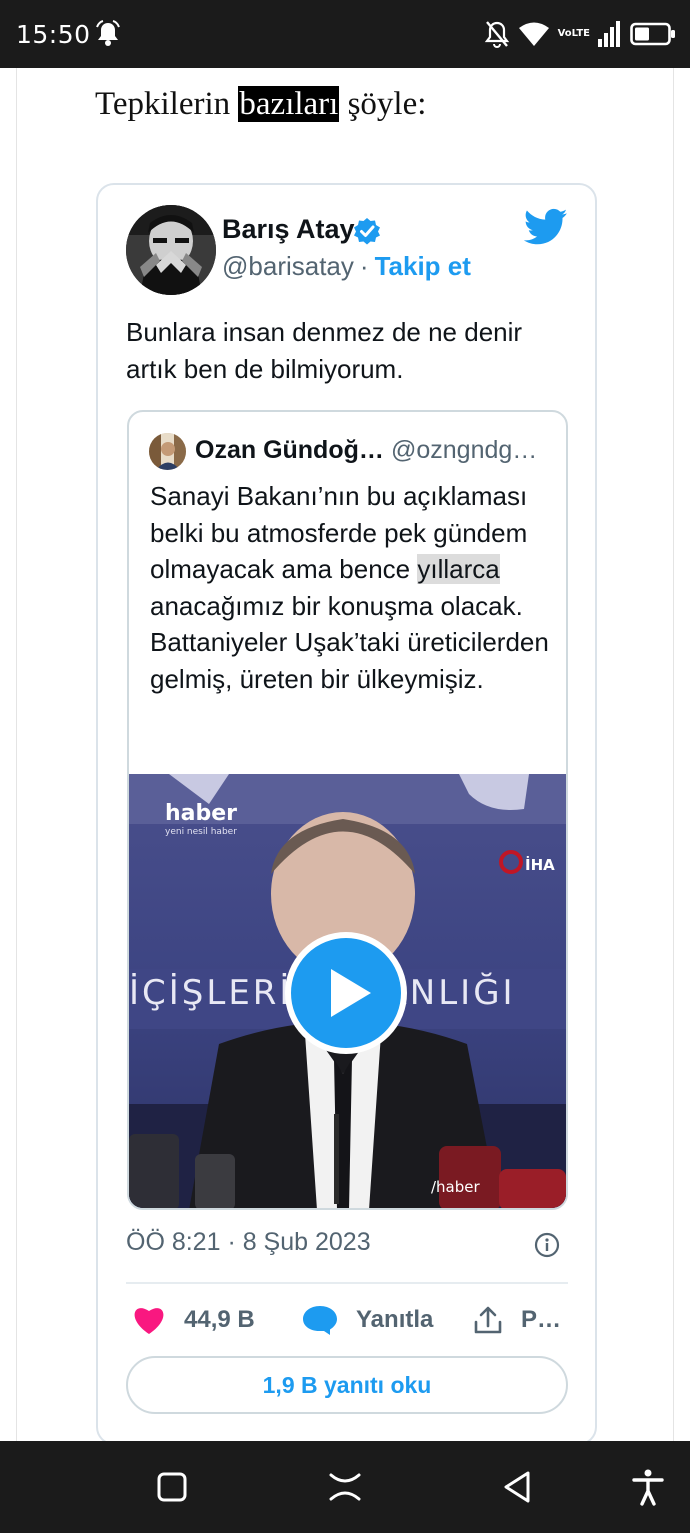 The image size is (690, 1533). Describe the element at coordinates (219, 1319) in the screenshot. I see `likes-count: 44,9 B` at that location.